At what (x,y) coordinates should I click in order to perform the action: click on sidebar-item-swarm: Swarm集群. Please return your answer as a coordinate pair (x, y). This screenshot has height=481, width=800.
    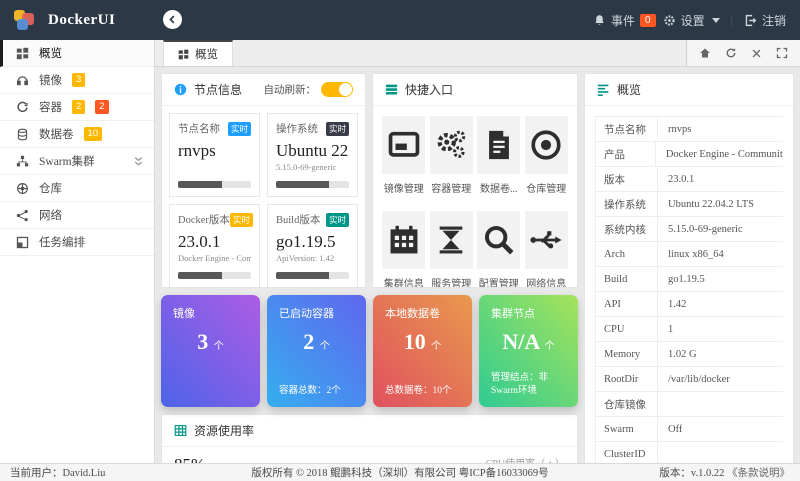
    Looking at the image, I should click on (77, 161).